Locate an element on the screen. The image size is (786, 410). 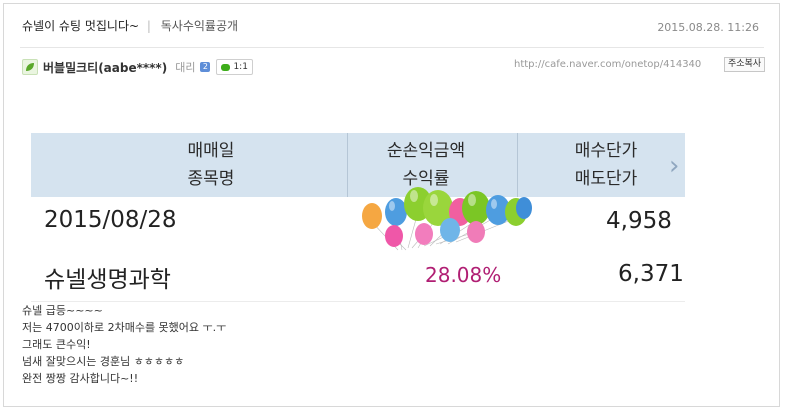
balloons-sticker is located at coordinates (447, 219).